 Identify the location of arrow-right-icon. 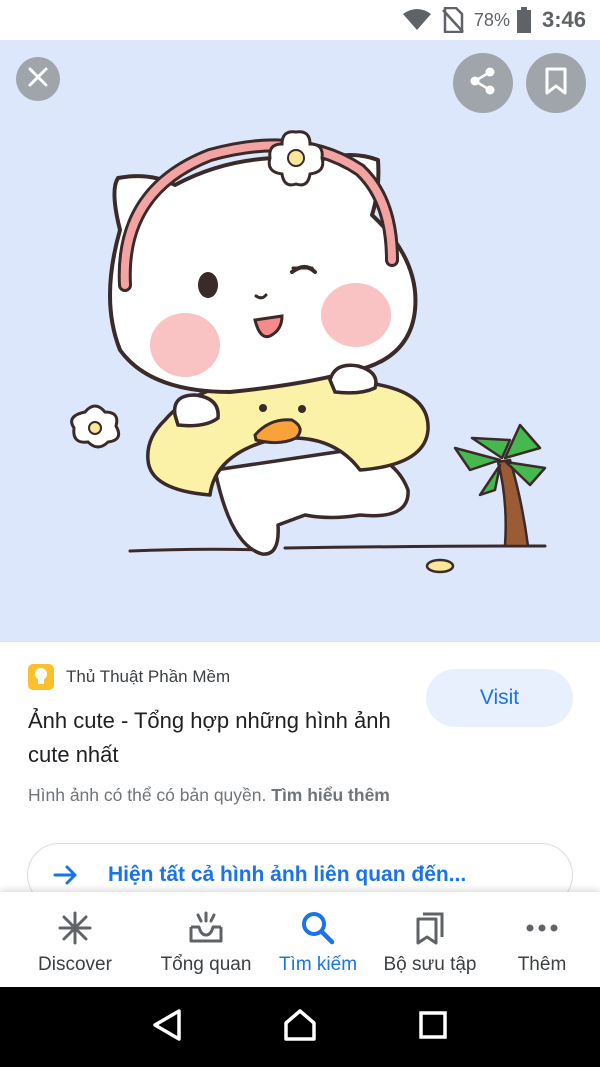
(66, 875).